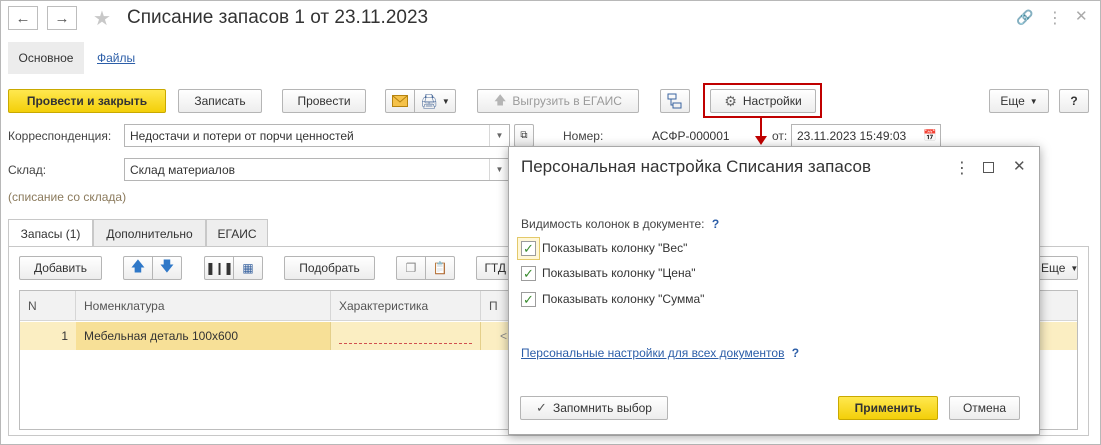 The height and width of the screenshot is (445, 1101). I want to click on remember-label: Запомнить выбор, so click(602, 408).